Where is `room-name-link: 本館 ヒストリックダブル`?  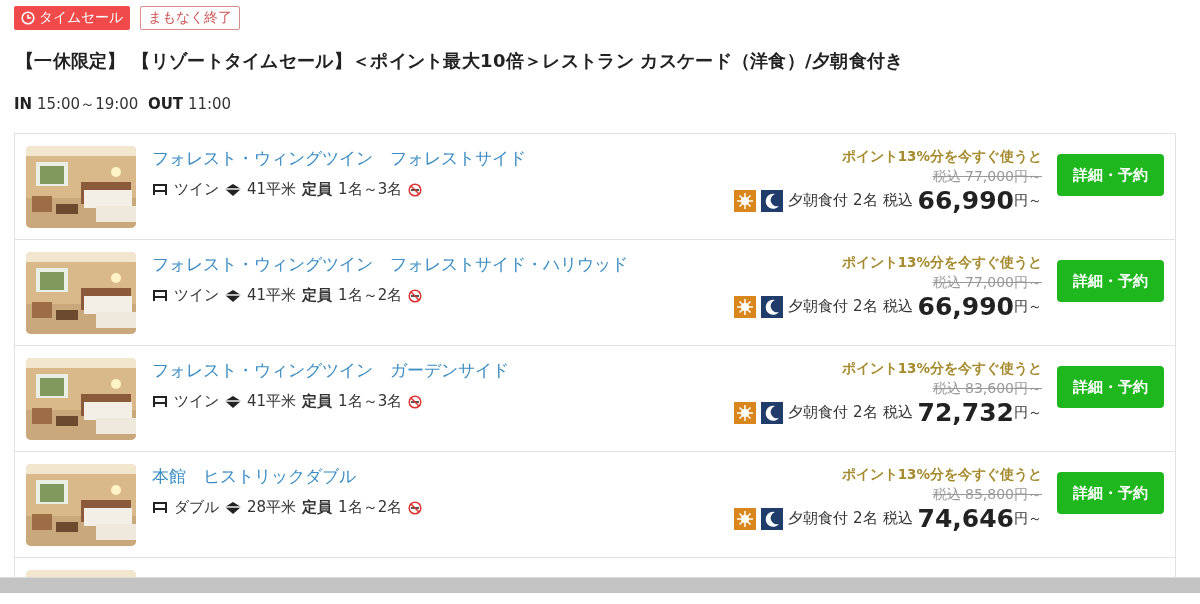
room-name-link: 本館 ヒストリックダブル is located at coordinates (254, 476).